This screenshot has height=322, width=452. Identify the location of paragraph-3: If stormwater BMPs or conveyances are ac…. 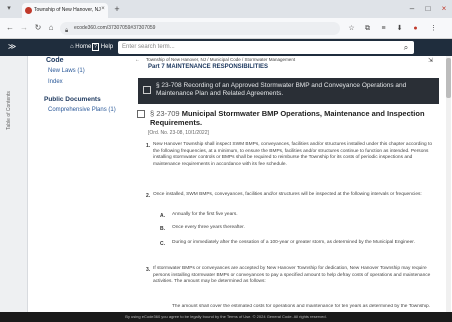
(292, 275).